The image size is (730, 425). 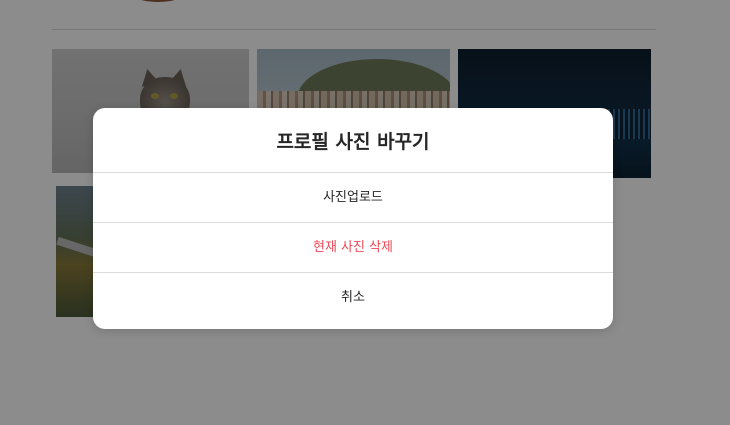 I want to click on dialog-title: 프로필 사진 바꾸기, so click(x=353, y=140).